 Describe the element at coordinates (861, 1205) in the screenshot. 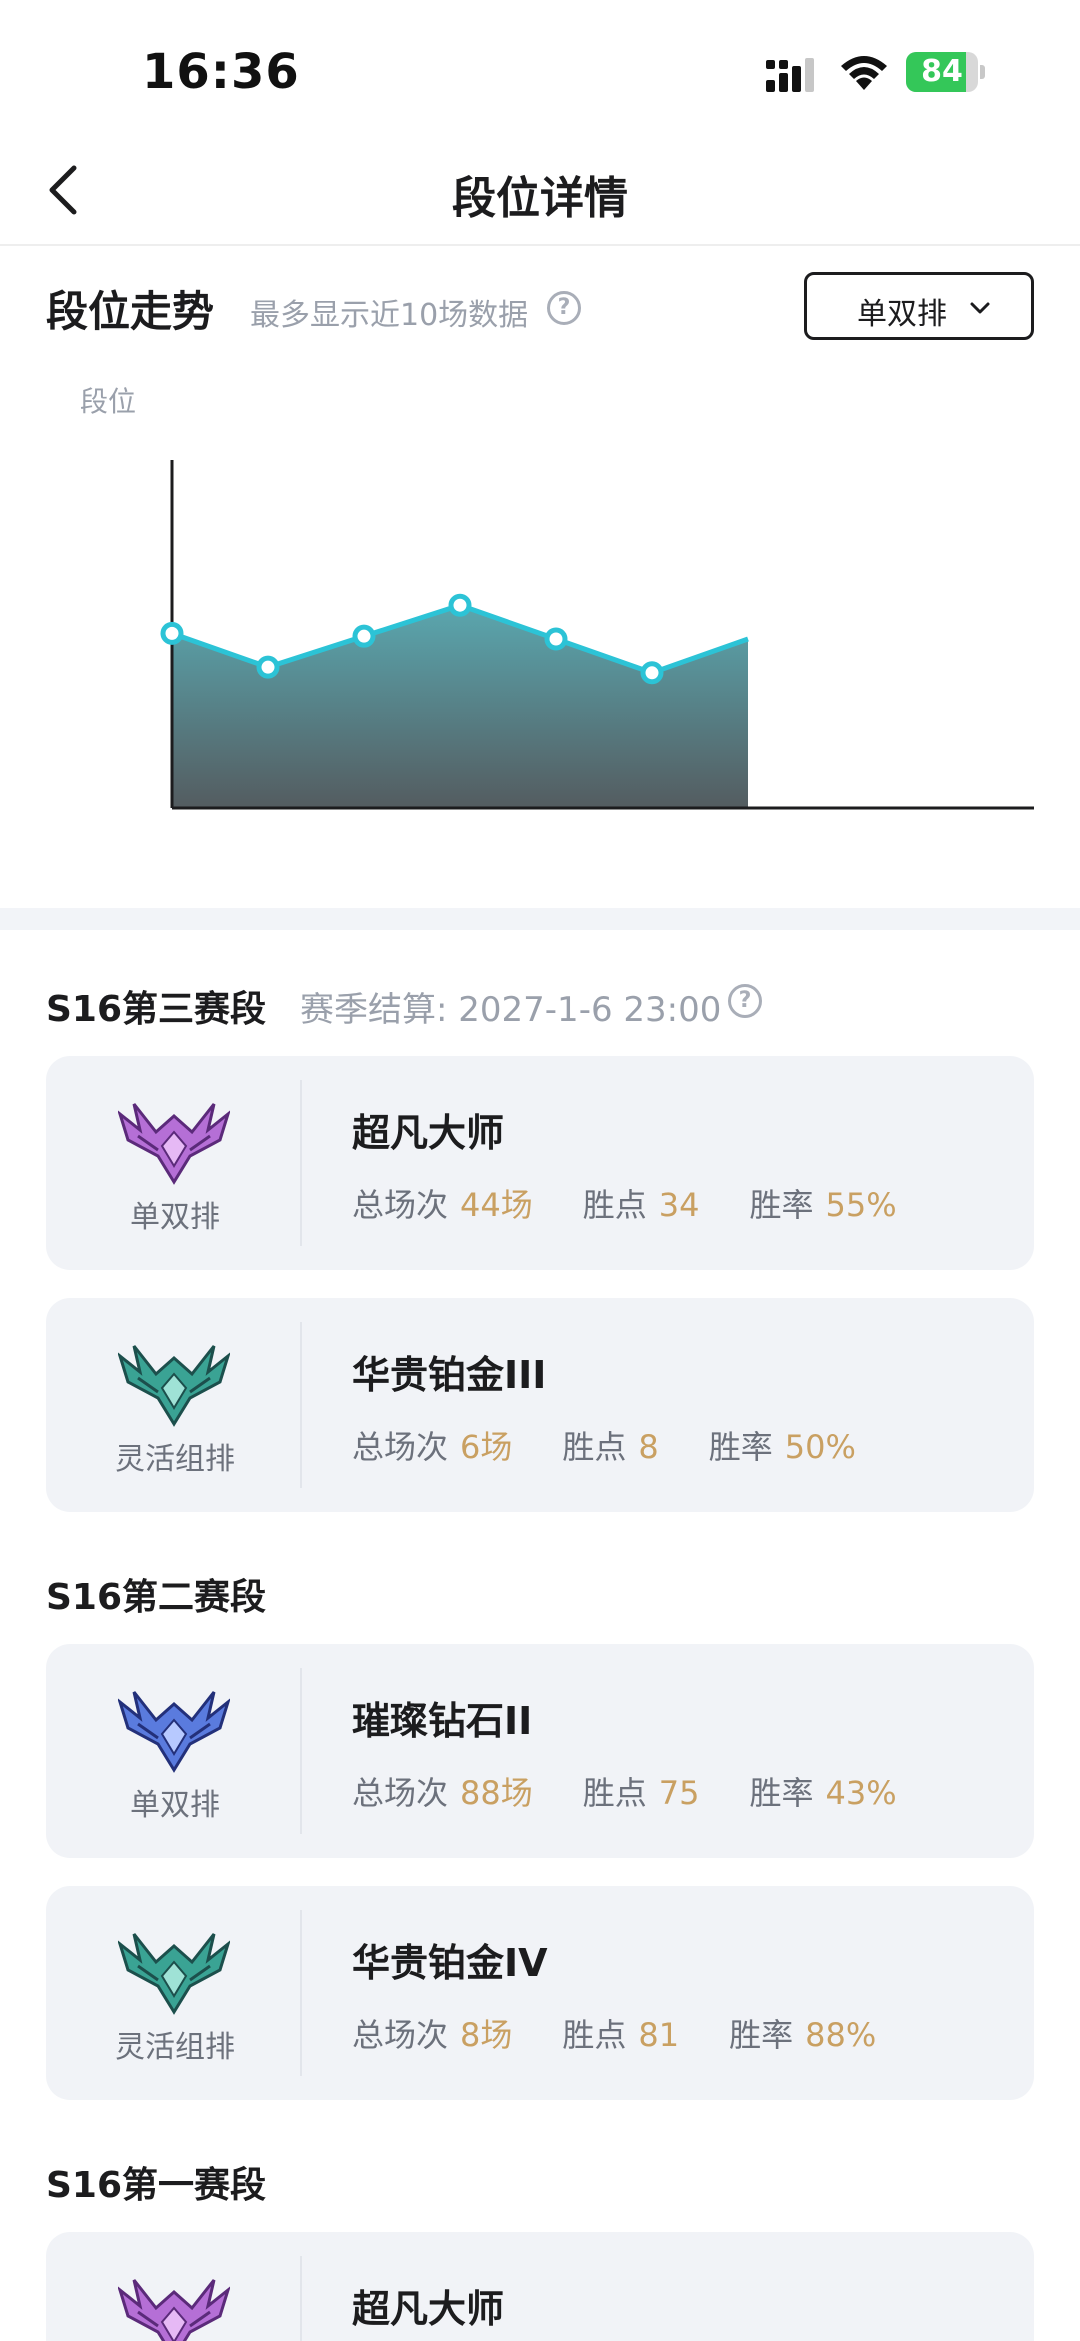

I see `winrate-value: 55%` at that location.